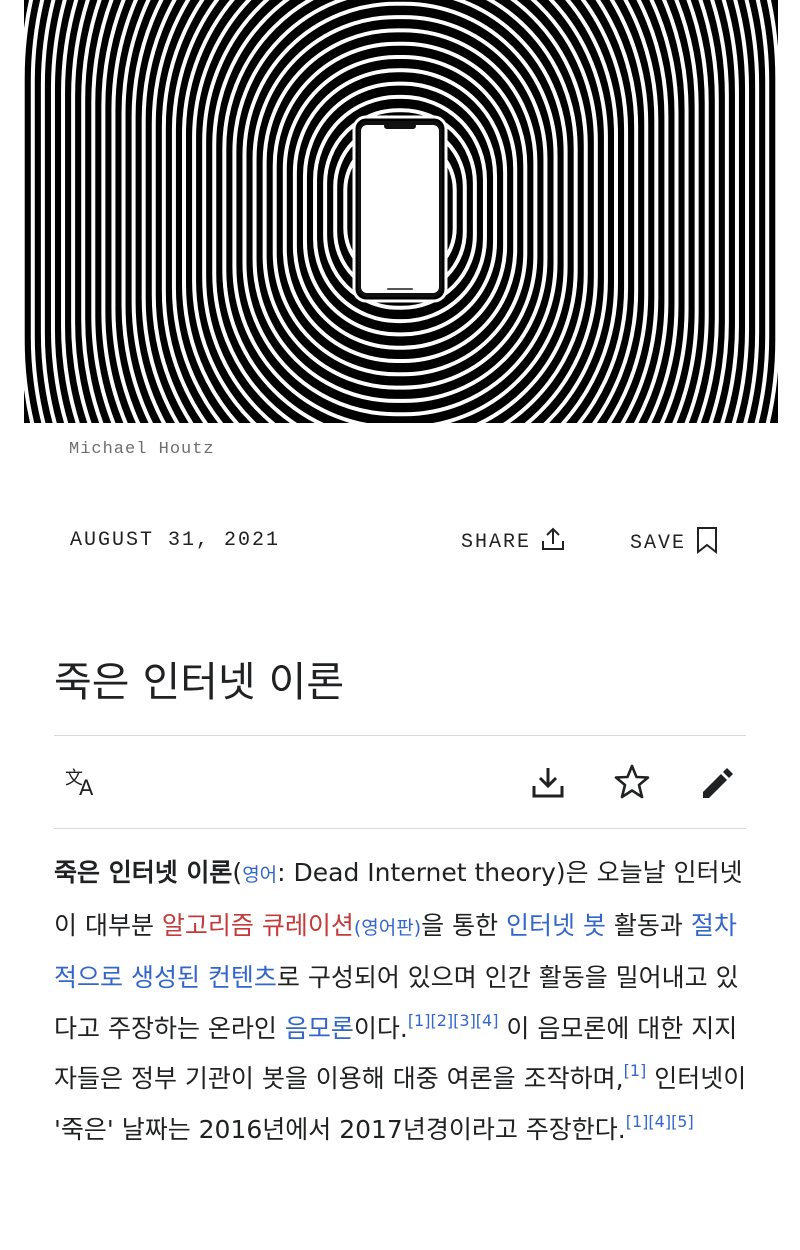 The image size is (800, 1250). What do you see at coordinates (648, 925) in the screenshot?
I see `text-run: 활동과` at bounding box center [648, 925].